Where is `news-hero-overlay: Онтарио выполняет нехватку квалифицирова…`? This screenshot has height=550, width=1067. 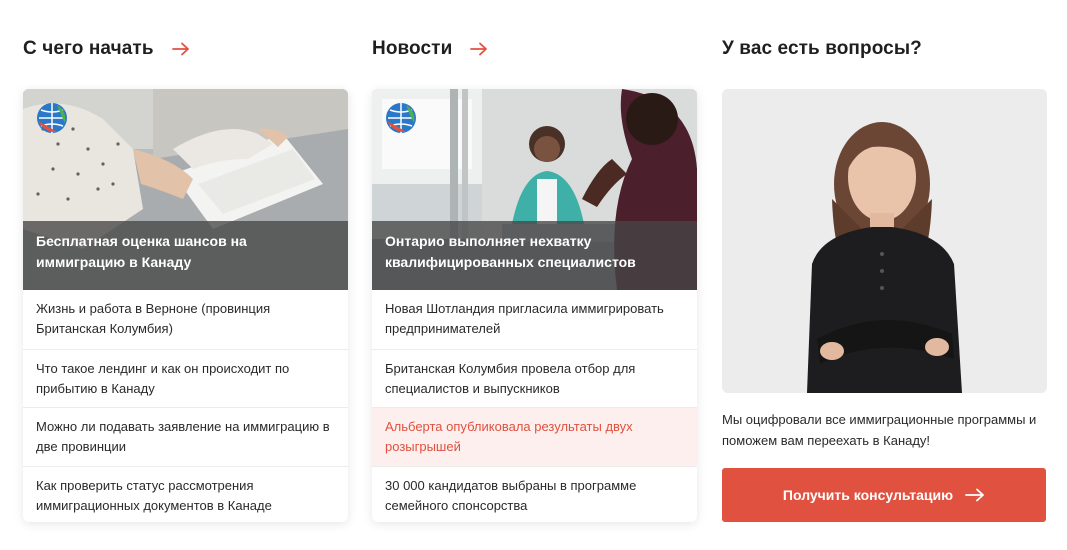
news-hero-overlay: Онтарио выполняет нехватку квалифицирова… is located at coordinates (534, 255).